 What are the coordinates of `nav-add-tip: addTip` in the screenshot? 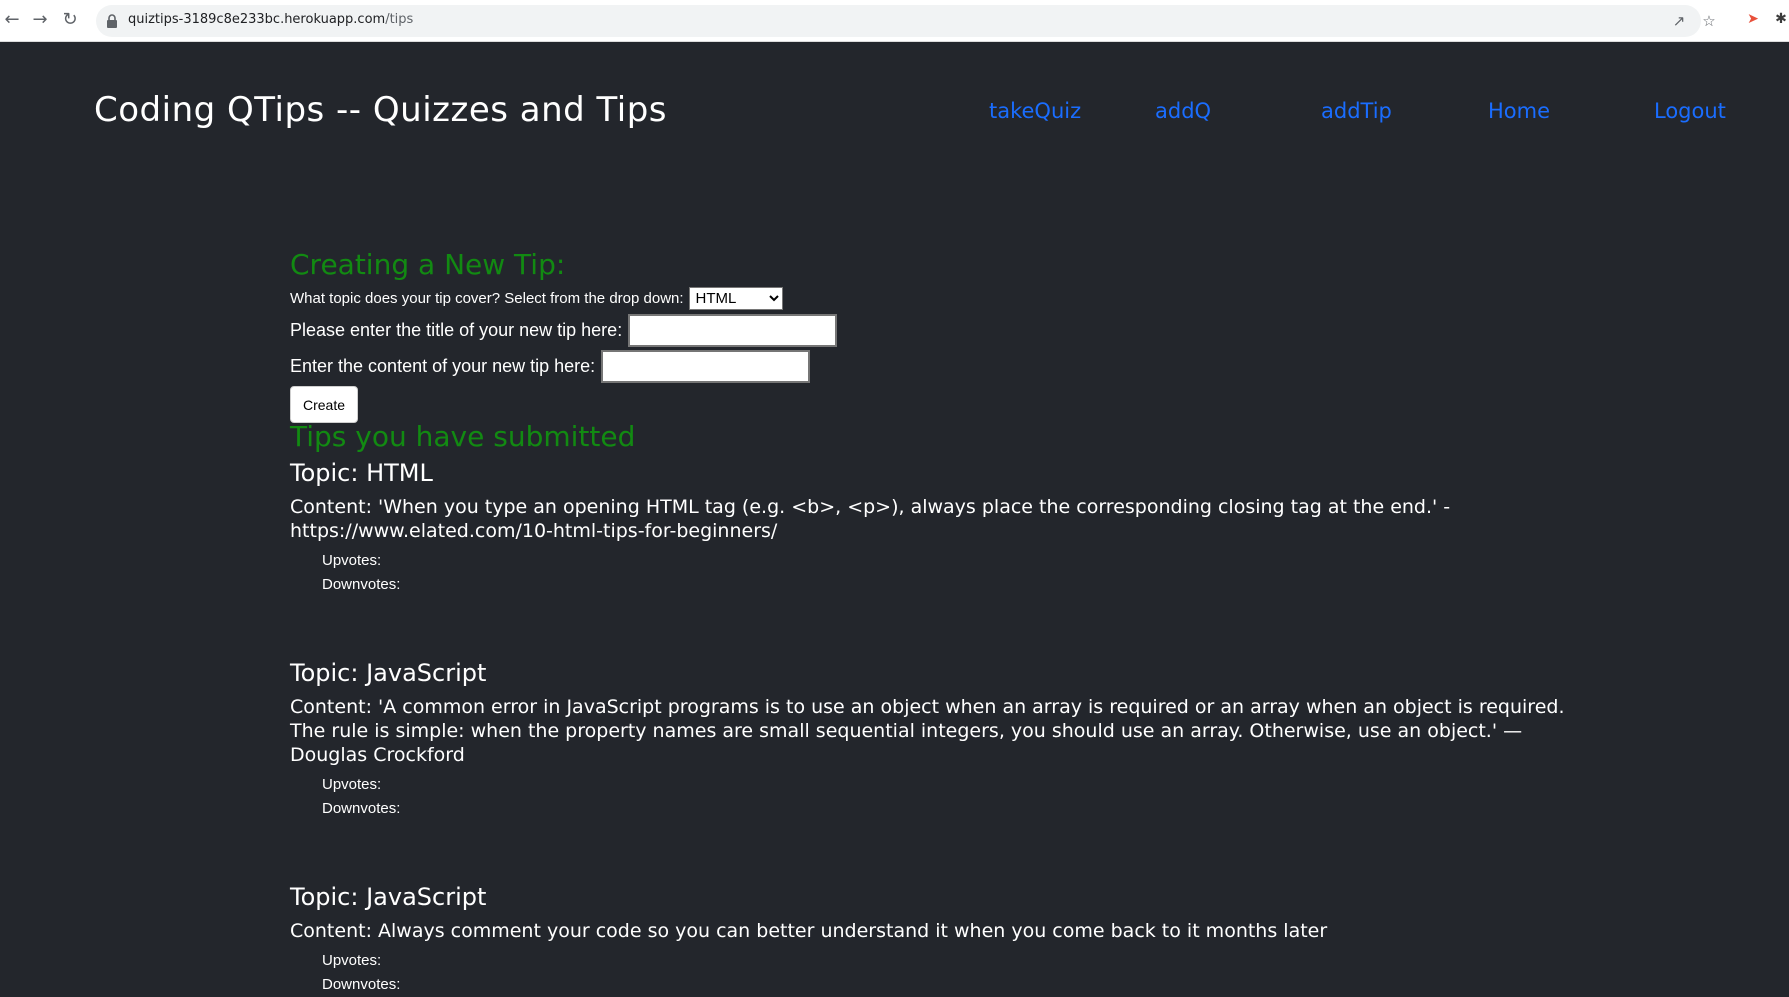 It's located at (1356, 111).